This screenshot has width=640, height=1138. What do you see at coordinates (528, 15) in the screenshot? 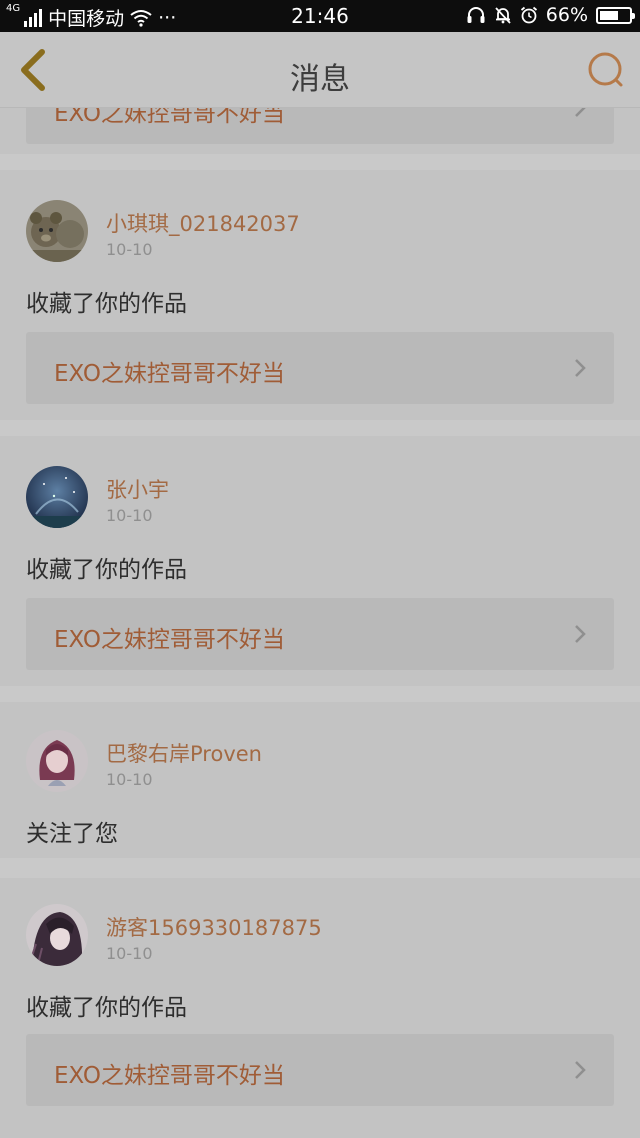
I see `alarm-icon` at bounding box center [528, 15].